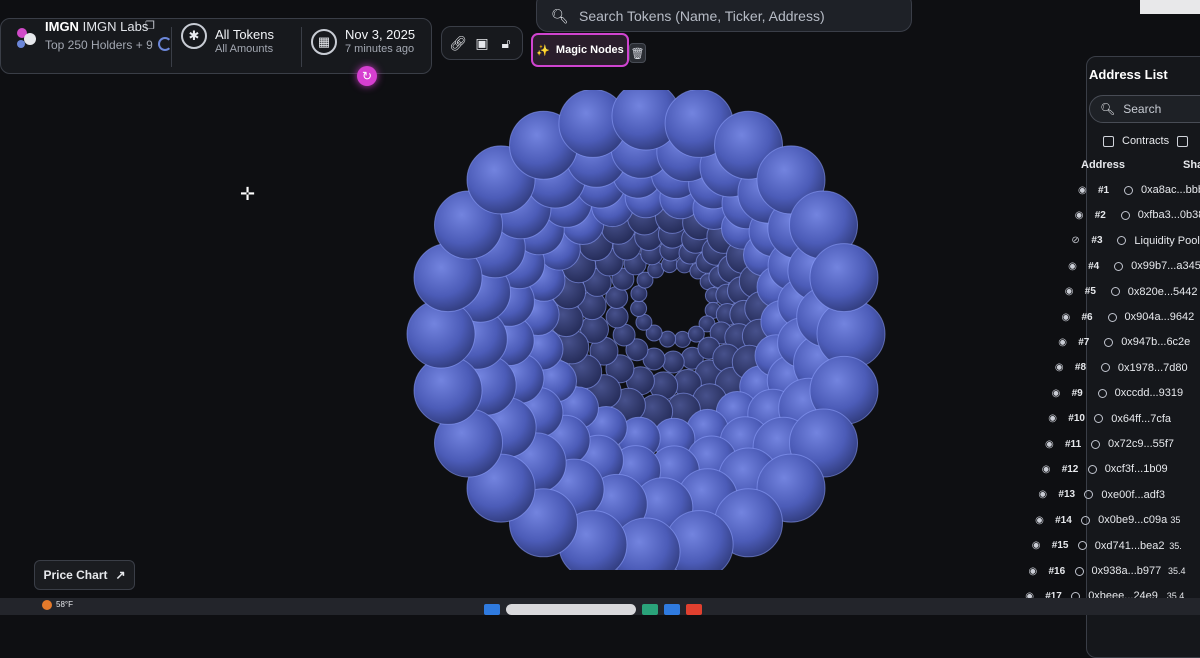  I want to click on address-row: ◉ #11 0x72c9...55f7, so click(1109, 444).